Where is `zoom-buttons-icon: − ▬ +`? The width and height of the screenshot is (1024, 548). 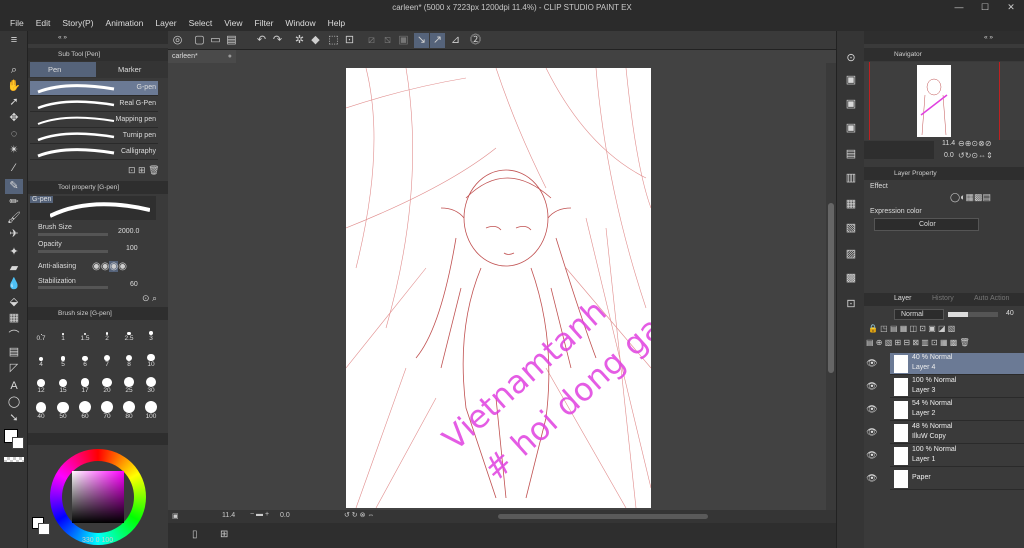 zoom-buttons-icon: − ▬ + is located at coordinates (259, 514).